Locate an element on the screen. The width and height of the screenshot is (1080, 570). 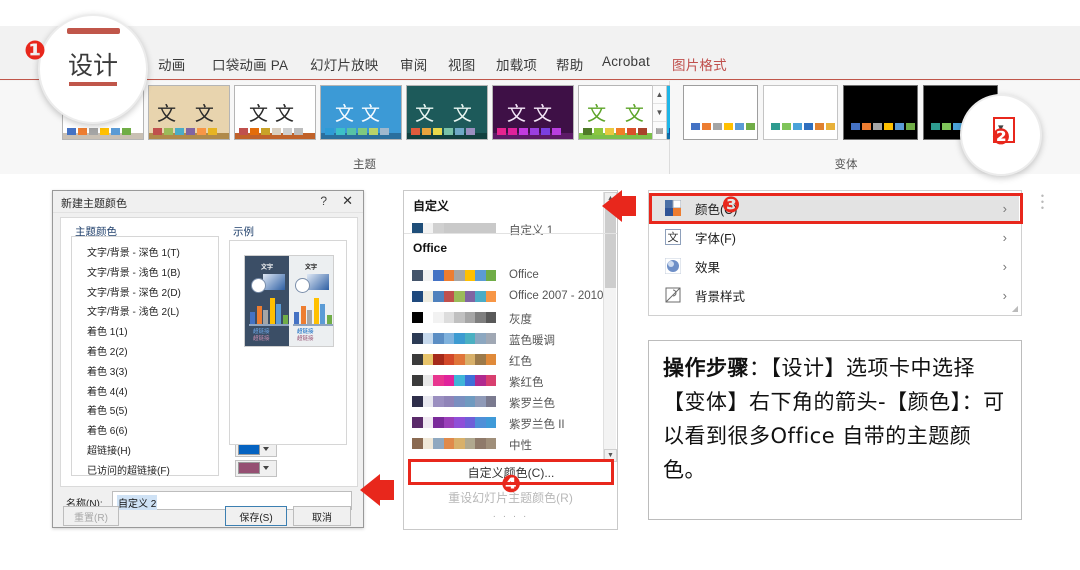
color-list-scroll-up-icon: ▲ is located at coordinates (610, 198).